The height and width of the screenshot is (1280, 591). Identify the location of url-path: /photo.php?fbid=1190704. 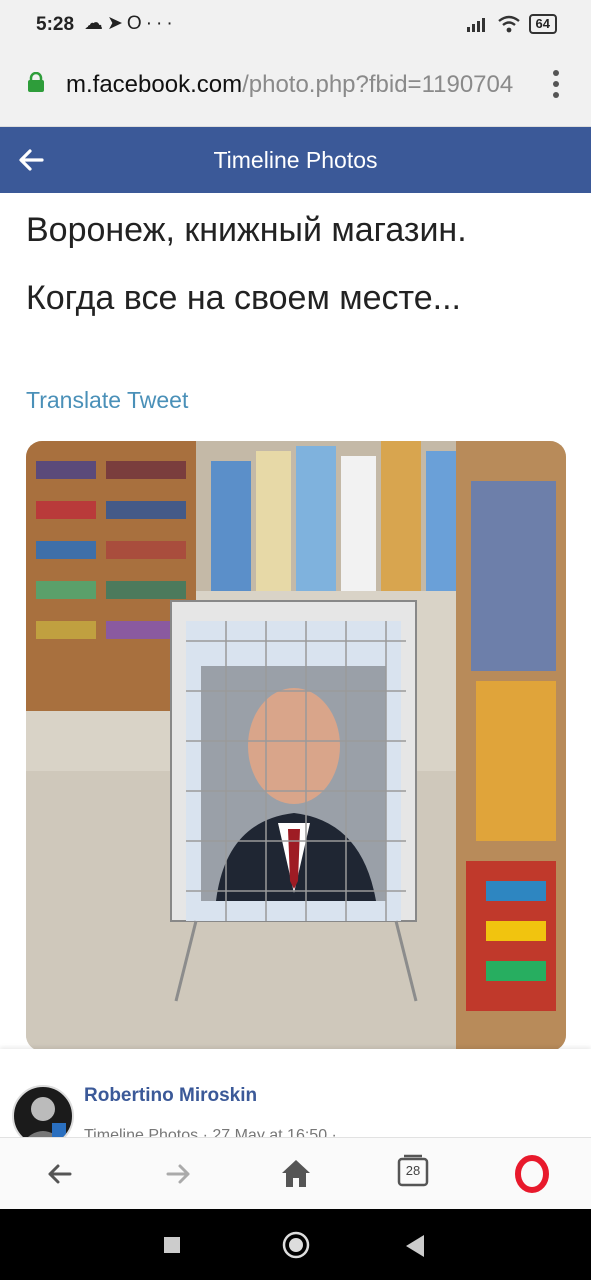
(378, 84).